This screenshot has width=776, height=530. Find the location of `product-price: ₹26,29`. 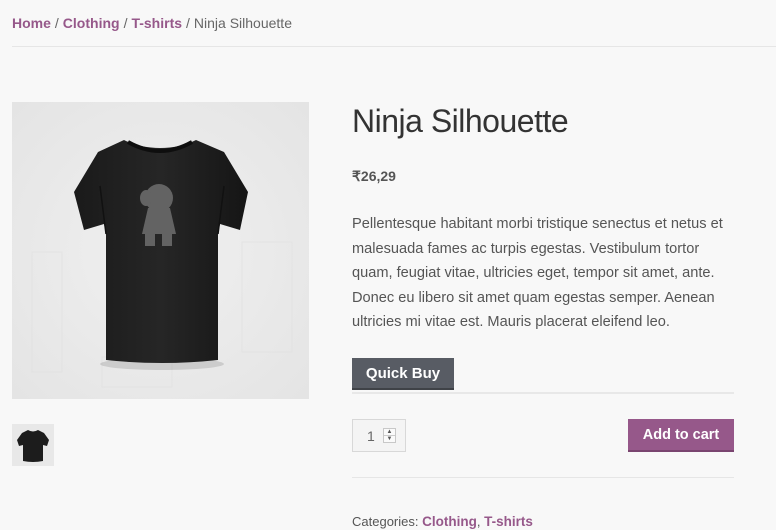

product-price: ₹26,29 is located at coordinates (374, 176).